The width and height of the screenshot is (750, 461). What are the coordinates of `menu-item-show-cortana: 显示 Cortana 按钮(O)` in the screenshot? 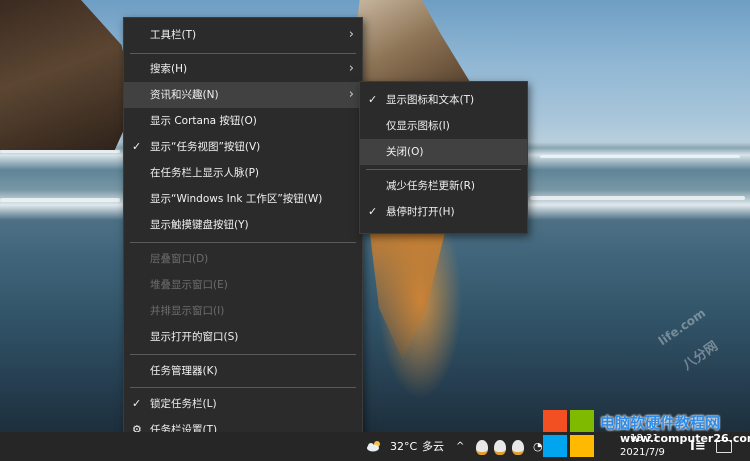 It's located at (243, 121).